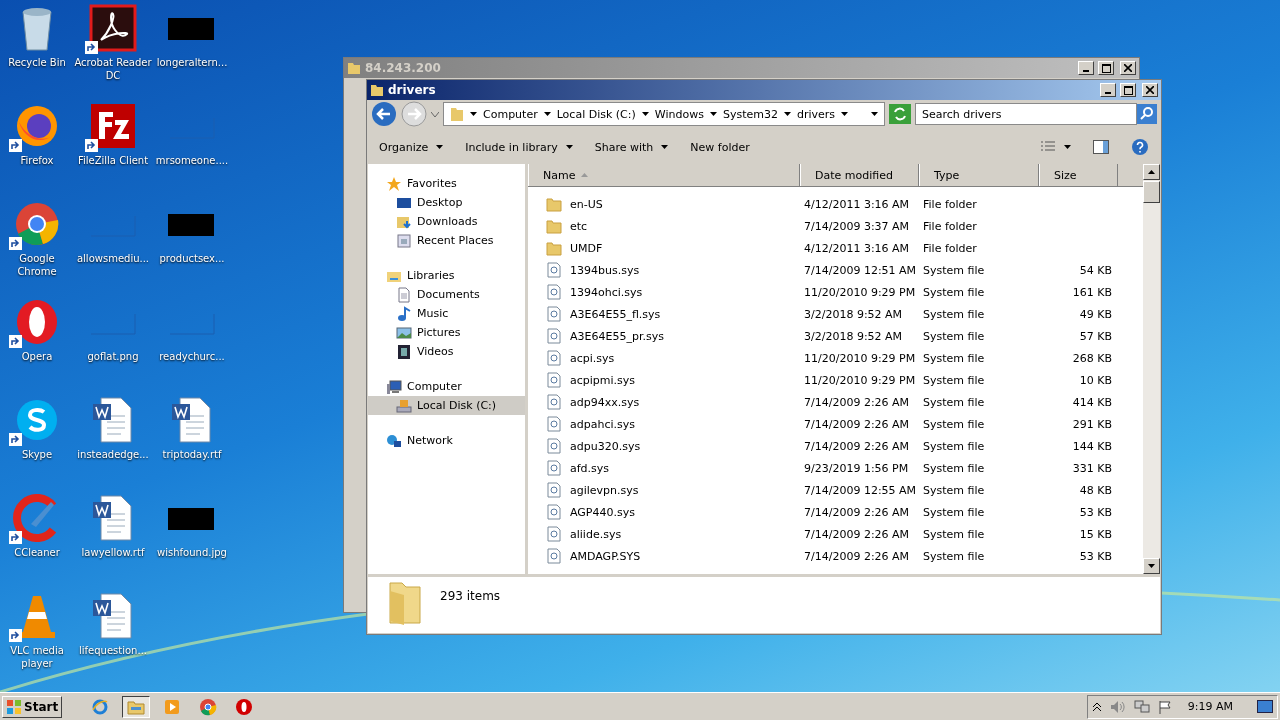 The height and width of the screenshot is (720, 1280). Describe the element at coordinates (113, 28) in the screenshot. I see `acrobat-icon` at that location.